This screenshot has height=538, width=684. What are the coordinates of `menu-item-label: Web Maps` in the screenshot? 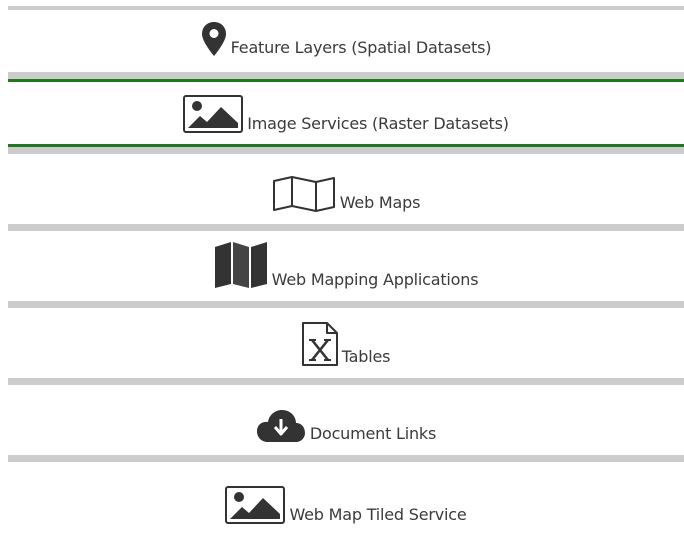 It's located at (380, 202).